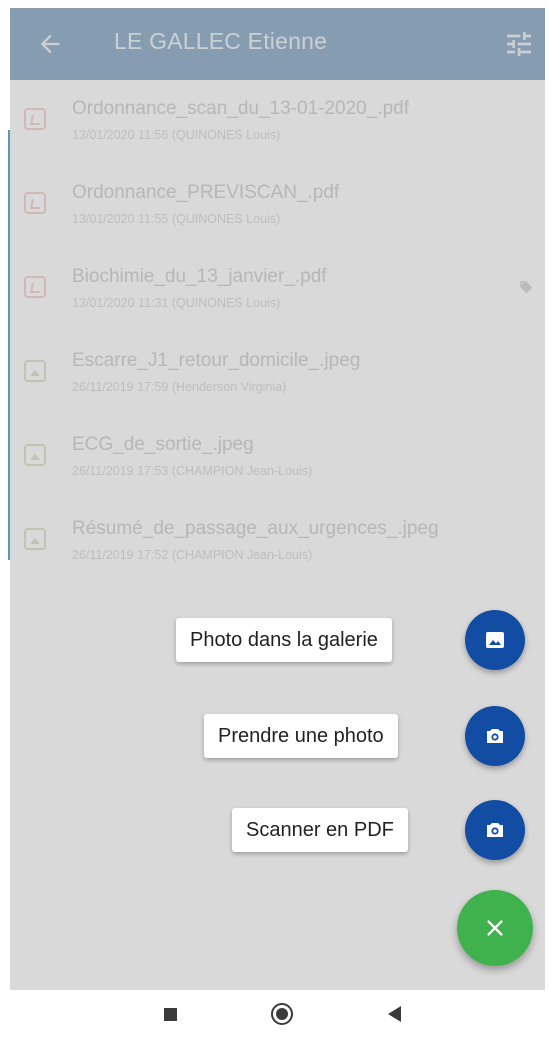 This screenshot has height=1040, width=549. Describe the element at coordinates (282, 1014) in the screenshot. I see `home-icon` at that location.